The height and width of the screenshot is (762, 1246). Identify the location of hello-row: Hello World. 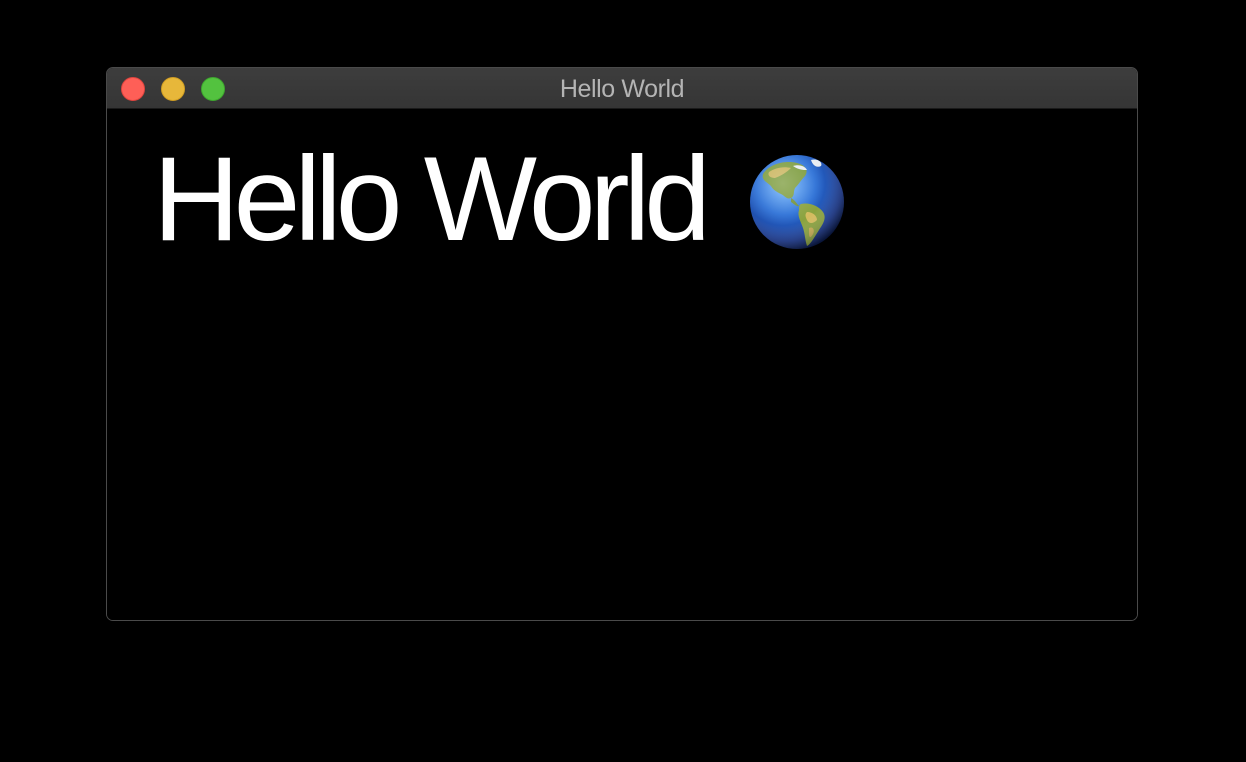
(499, 199).